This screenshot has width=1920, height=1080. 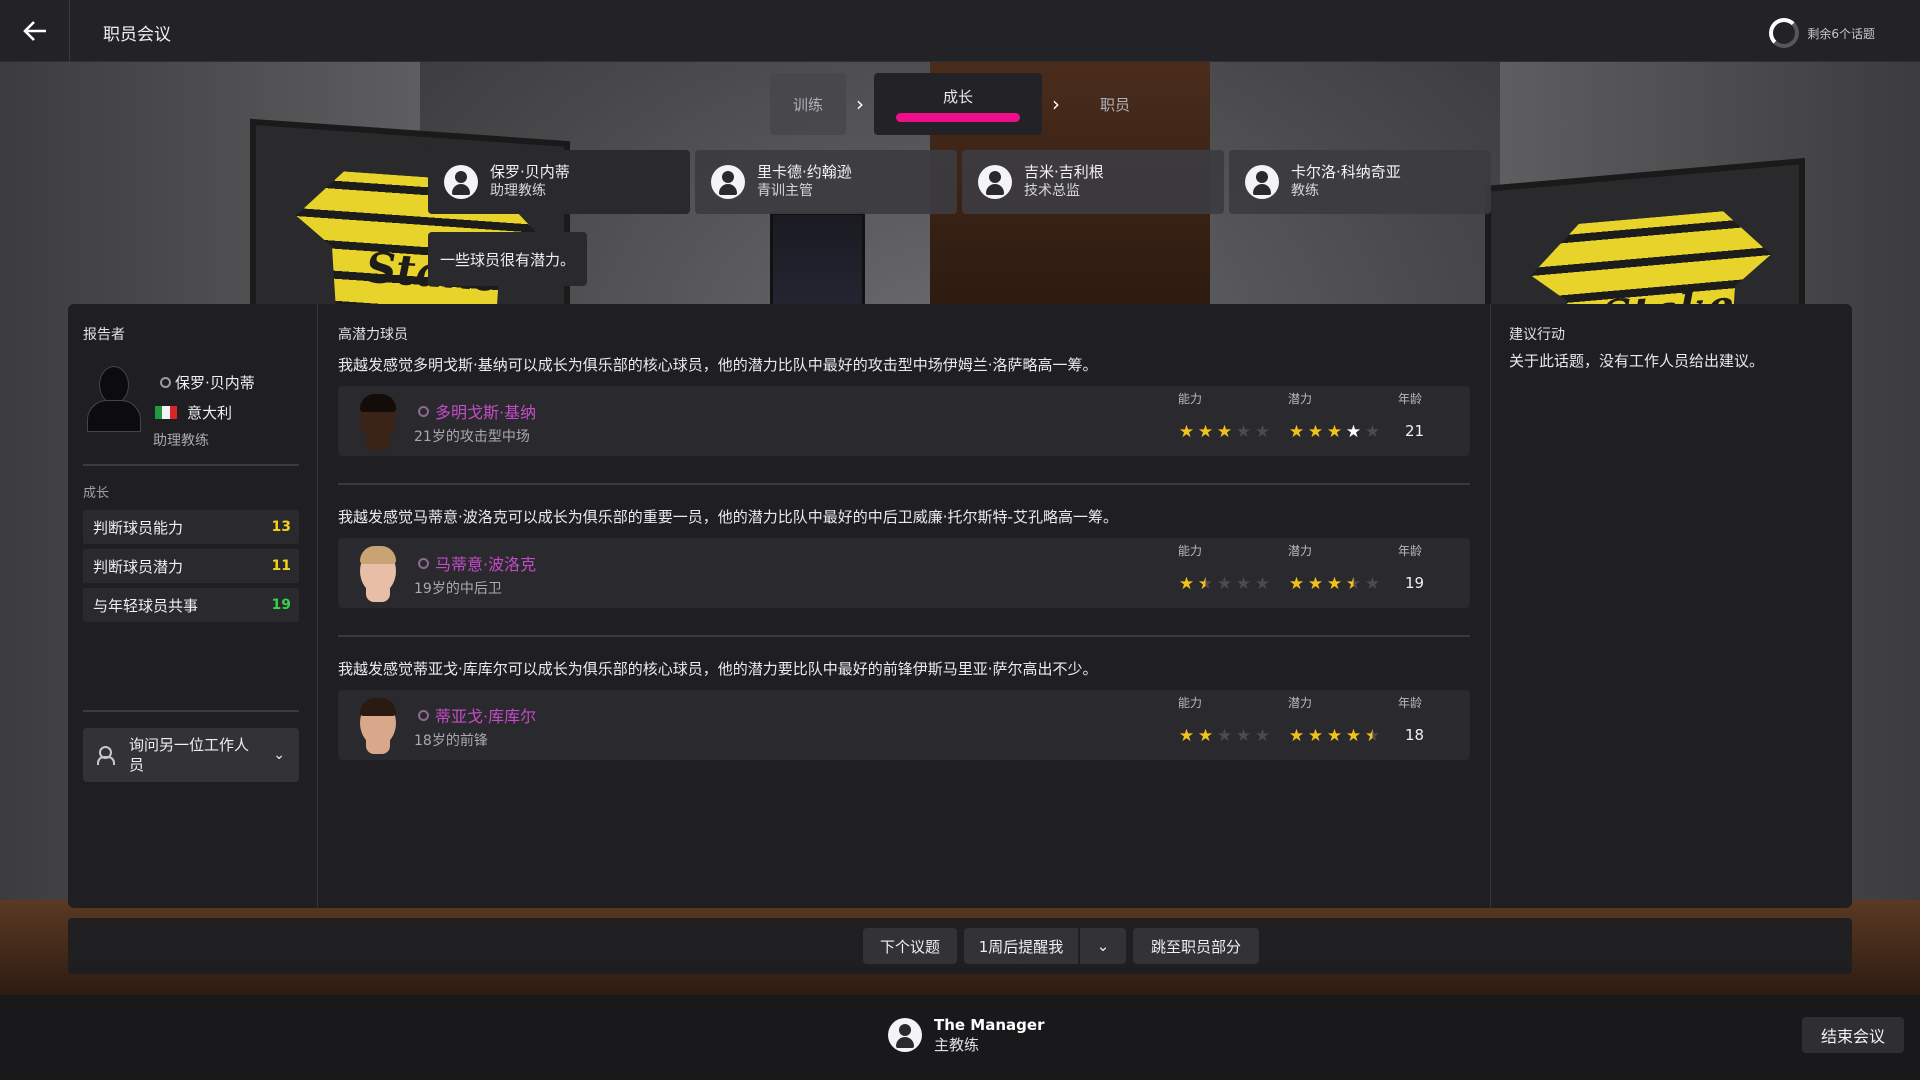 What do you see at coordinates (166, 412) in the screenshot?
I see `italy-flag-icon` at bounding box center [166, 412].